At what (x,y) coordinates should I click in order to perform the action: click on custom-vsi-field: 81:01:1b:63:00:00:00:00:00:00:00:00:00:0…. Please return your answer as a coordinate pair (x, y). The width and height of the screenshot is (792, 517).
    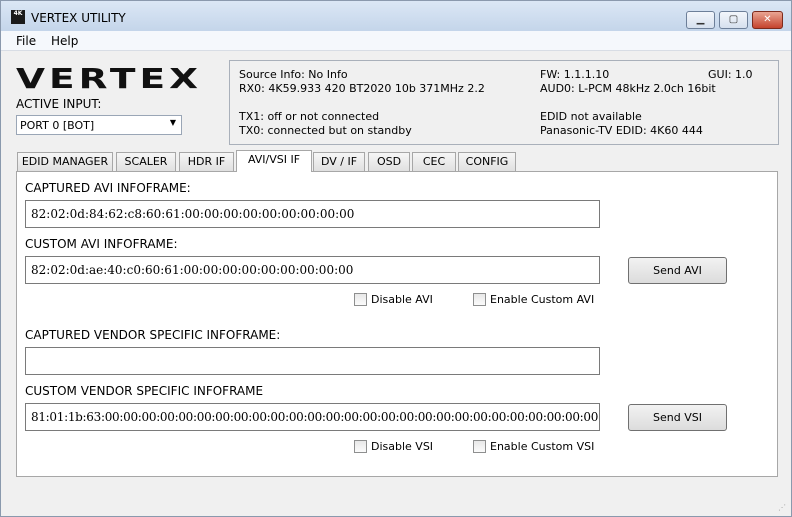
    Looking at the image, I should click on (312, 417).